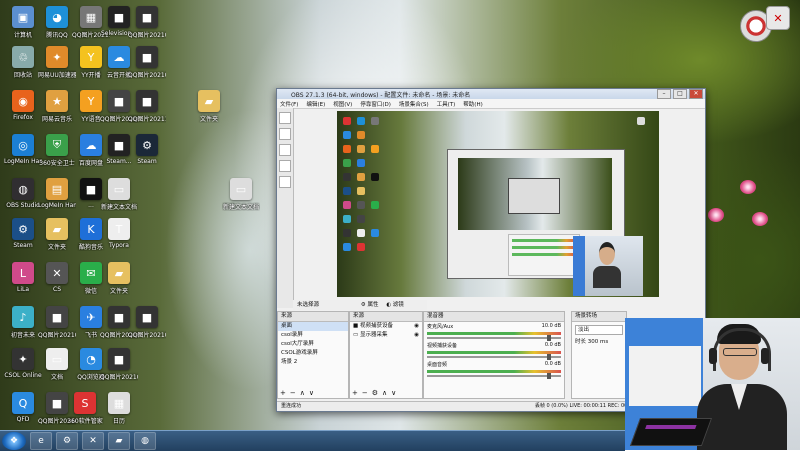  Describe the element at coordinates (414, 104) in the screenshot. I see `menu-scene-collection: 场景集合(S)` at that location.